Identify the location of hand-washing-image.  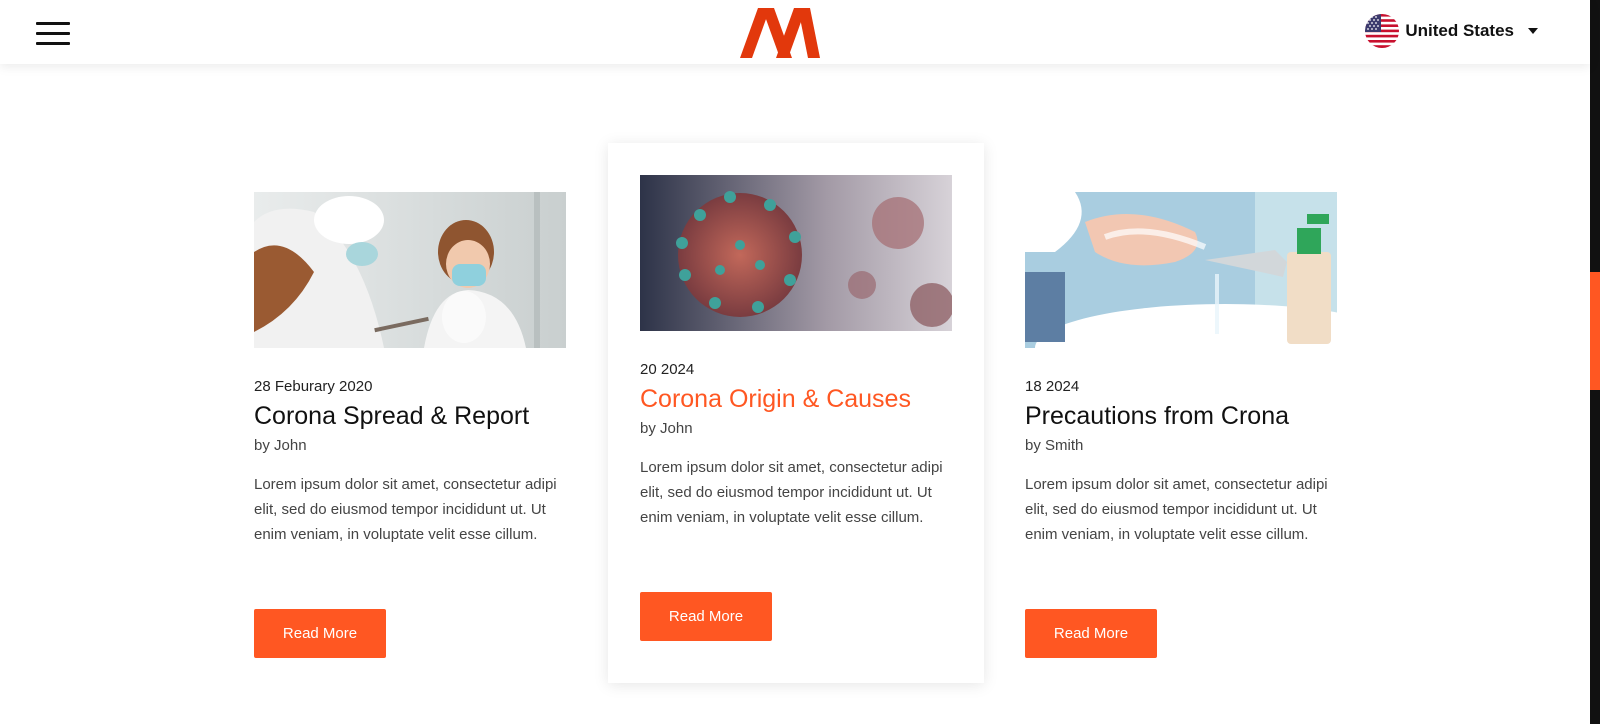
(1181, 270).